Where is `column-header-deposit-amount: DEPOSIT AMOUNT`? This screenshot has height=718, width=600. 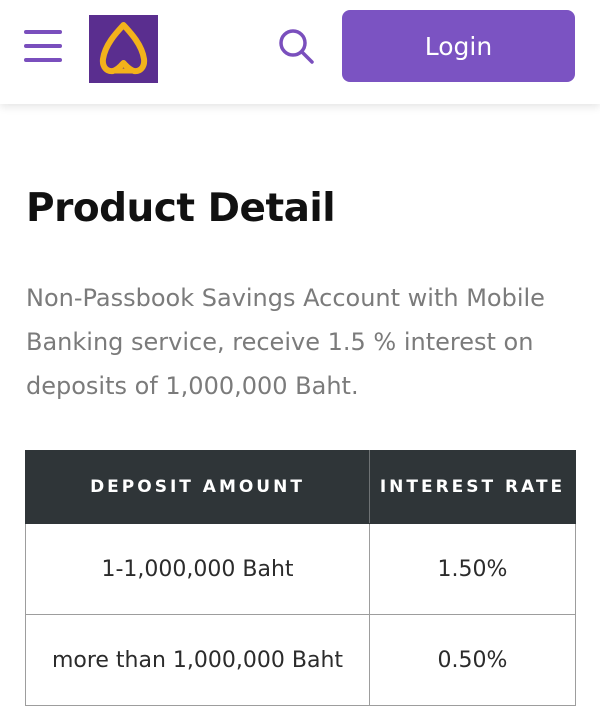 column-header-deposit-amount: DEPOSIT AMOUNT is located at coordinates (197, 487).